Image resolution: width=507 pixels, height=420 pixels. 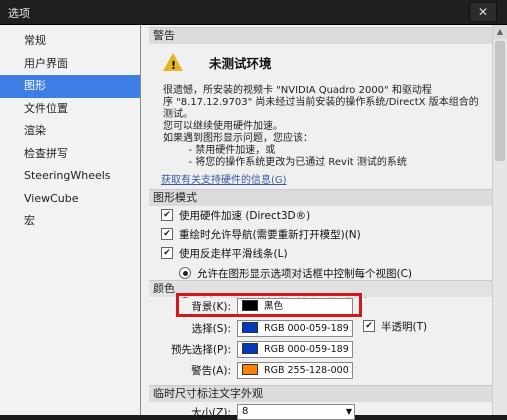 I want to click on selection-color-swatch, so click(x=250, y=327).